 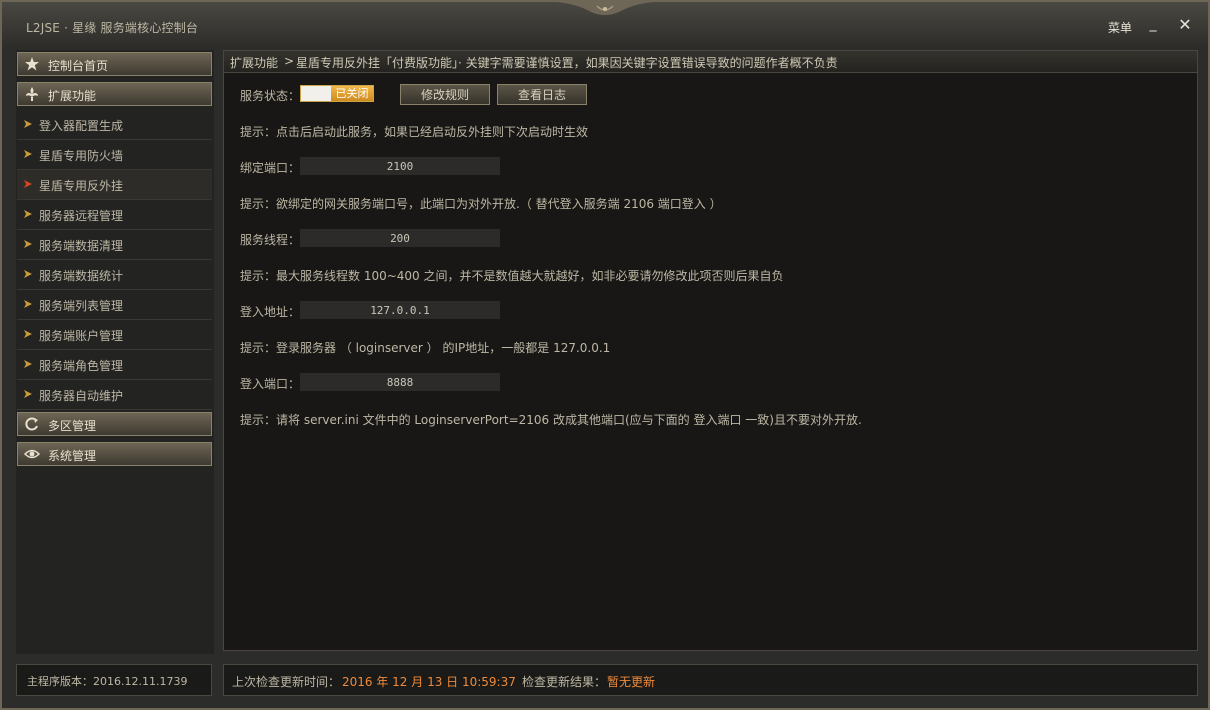 I want to click on window-title: L2JSE · 星缘 服务端核心控制台, so click(x=112, y=28).